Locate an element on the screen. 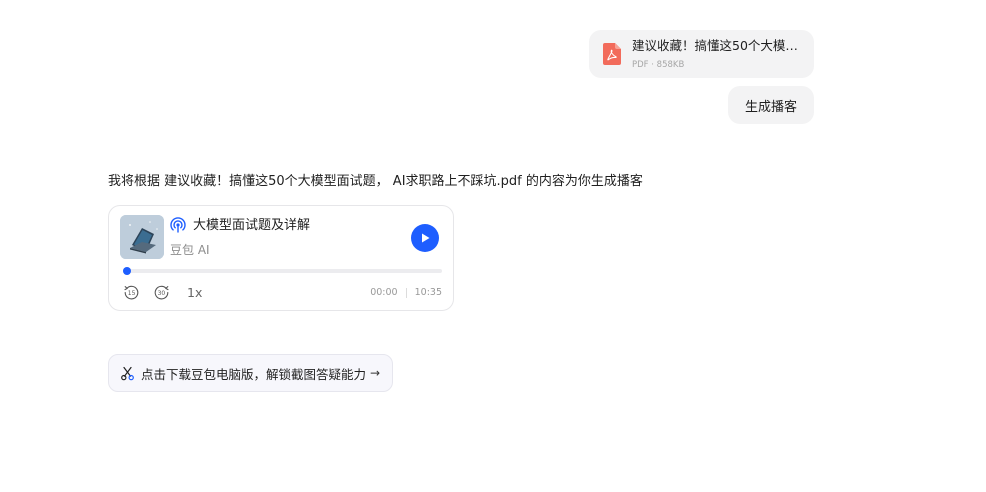  current-time: 00:00 is located at coordinates (384, 292).